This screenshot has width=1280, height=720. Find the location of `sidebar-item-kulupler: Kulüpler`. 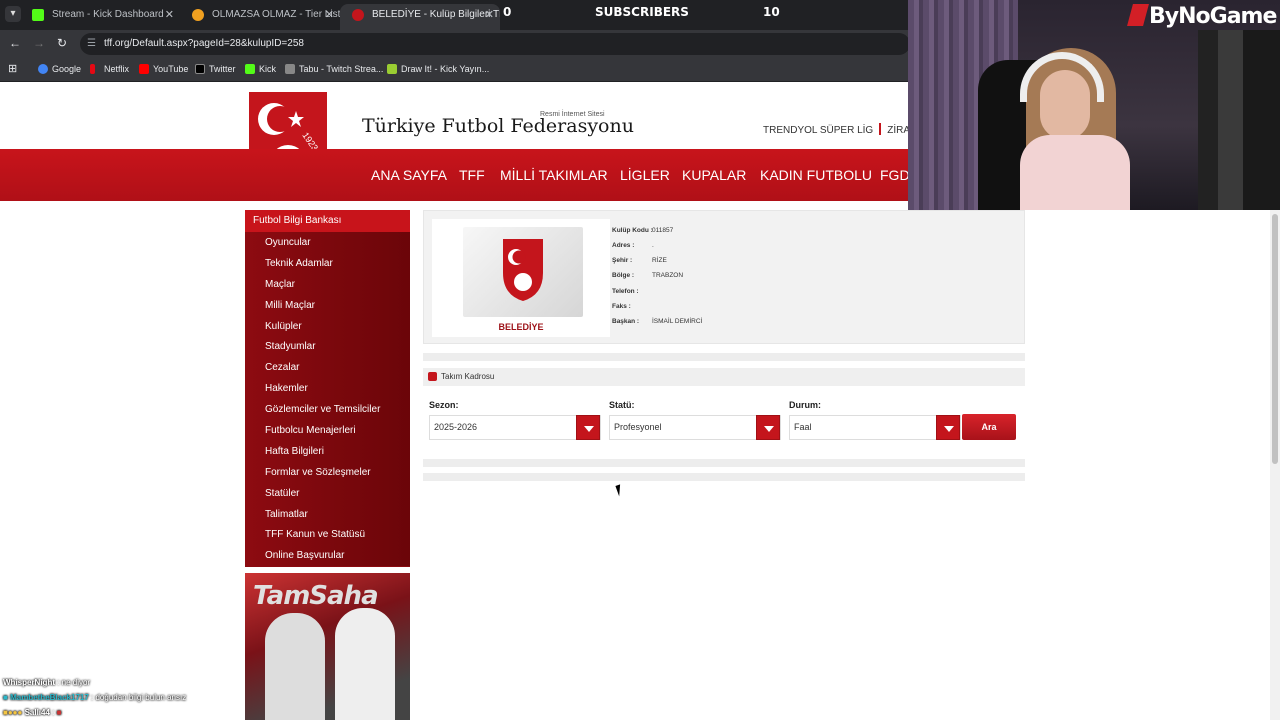

sidebar-item-kulupler: Kulüpler is located at coordinates (327, 326).